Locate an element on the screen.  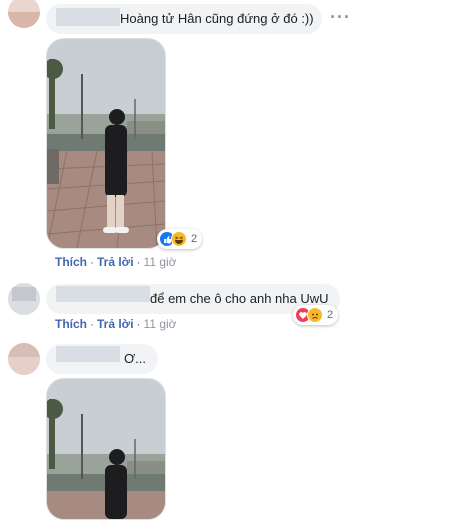
comment-bubble: Hoàng tử Hân cũng đứng ở đó :)) is located at coordinates (184, 19).